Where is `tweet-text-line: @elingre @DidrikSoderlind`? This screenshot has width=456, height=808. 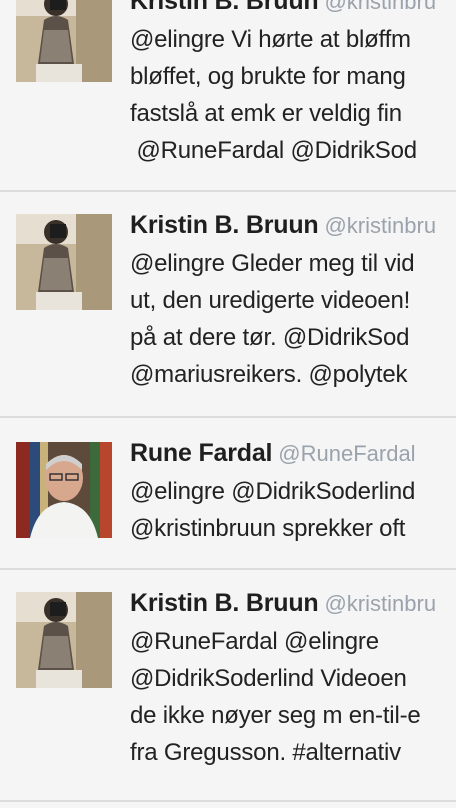
tweet-text-line: @elingre @DidrikSoderlind is located at coordinates (273, 491).